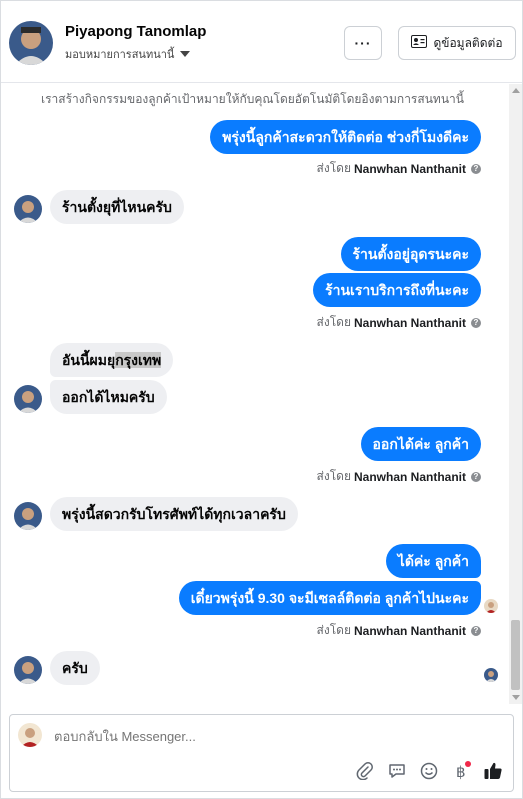  What do you see at coordinates (117, 207) in the screenshot?
I see `message-incoming: ร้านตั้งยุที่ไหนครับ` at bounding box center [117, 207].